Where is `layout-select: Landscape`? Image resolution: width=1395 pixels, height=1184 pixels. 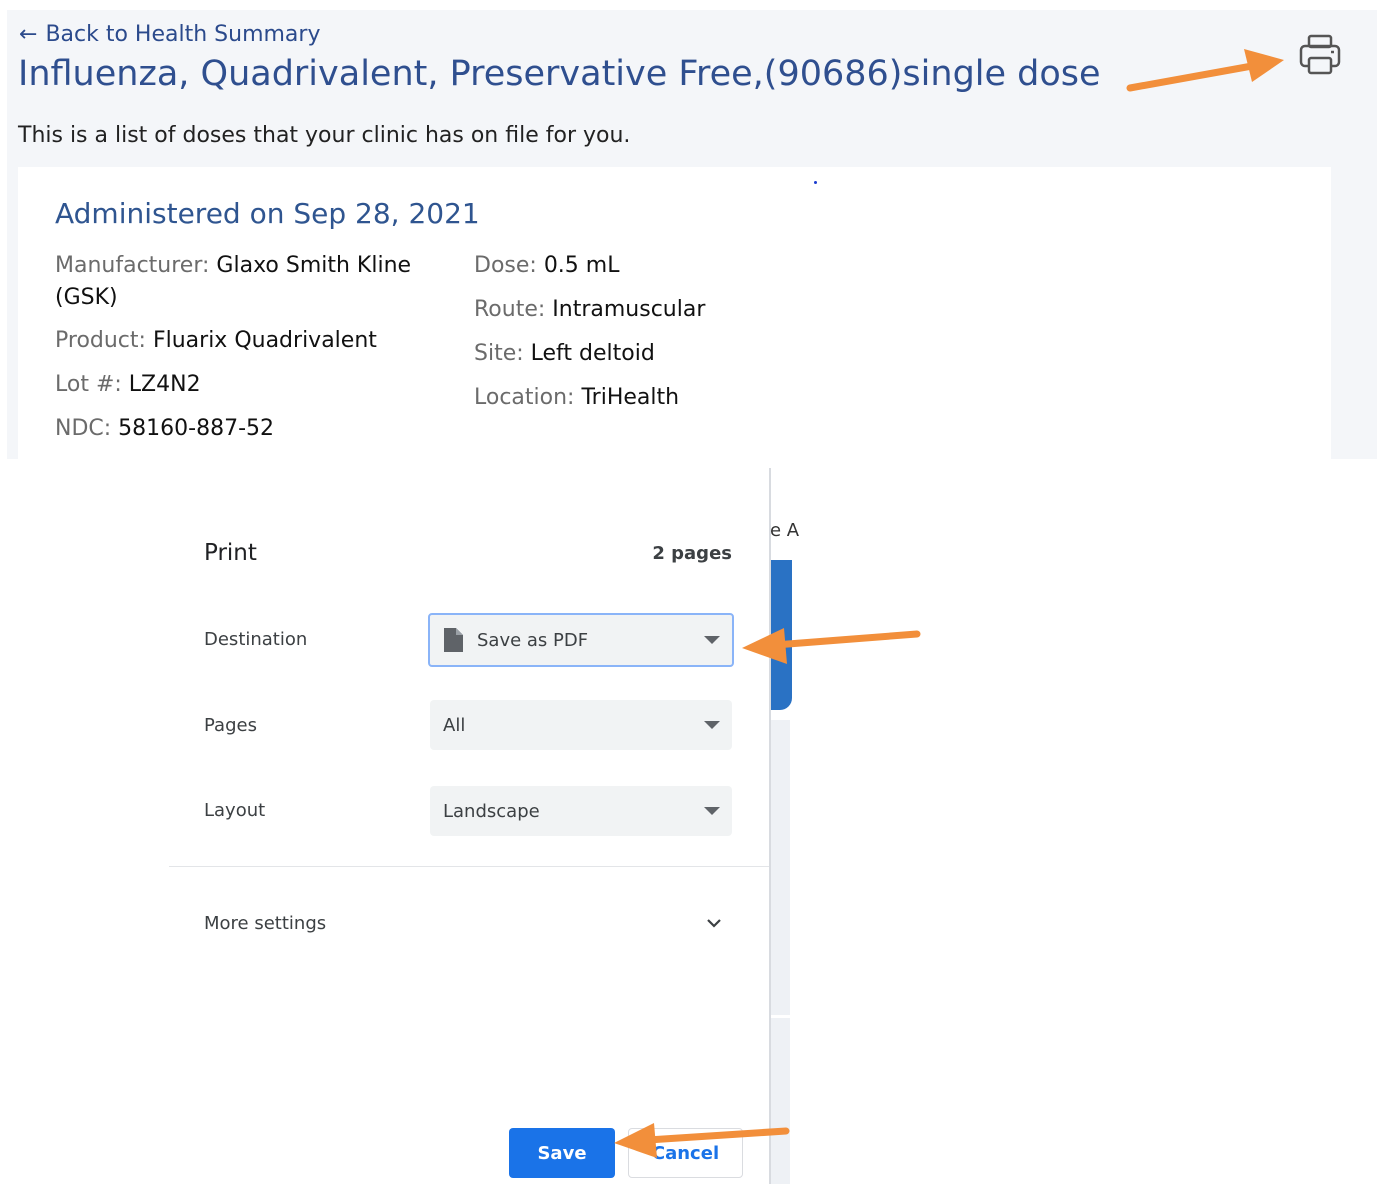
layout-select: Landscape is located at coordinates (581, 811).